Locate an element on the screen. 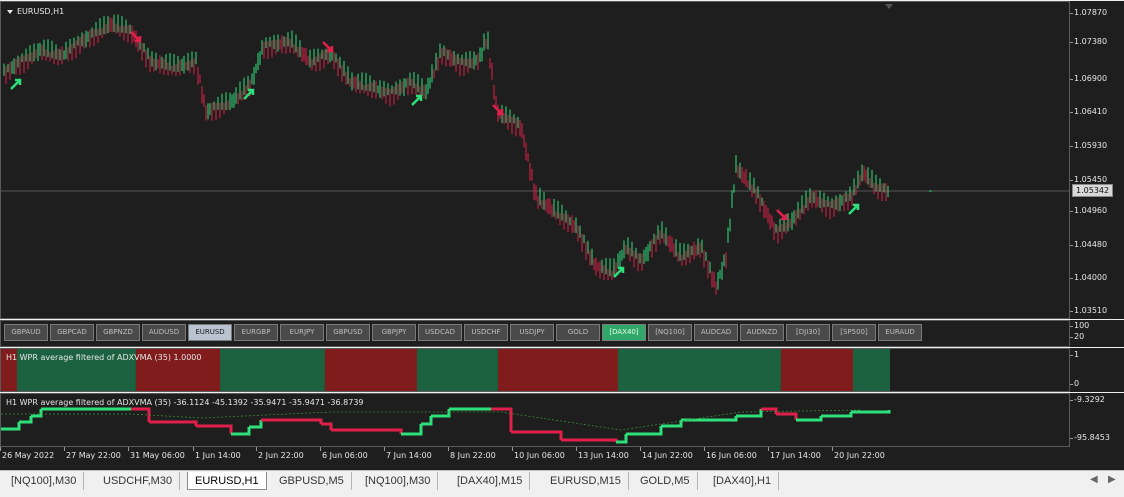 The height and width of the screenshot is (497, 1124). price-tick: 1.07870 is located at coordinates (1088, 12).